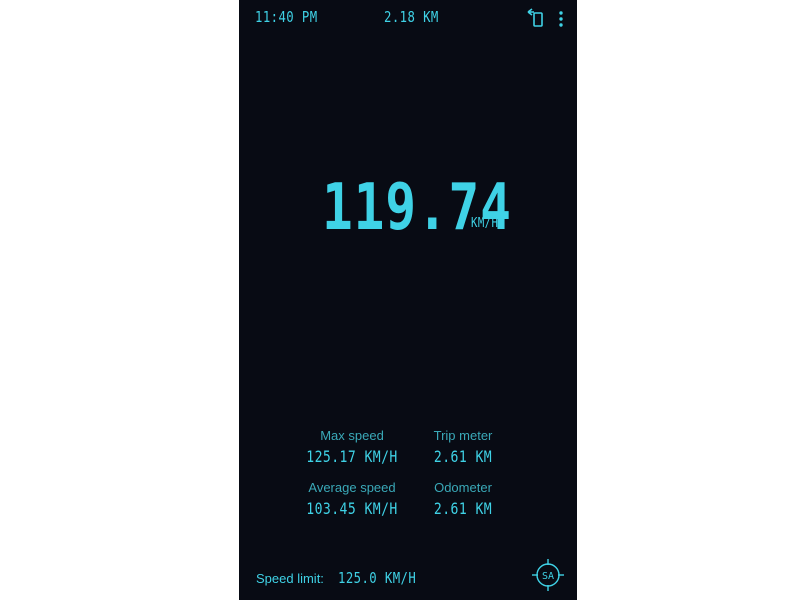 Image resolution: width=800 pixels, height=600 pixels. I want to click on speed-unit: KM/H, so click(485, 223).